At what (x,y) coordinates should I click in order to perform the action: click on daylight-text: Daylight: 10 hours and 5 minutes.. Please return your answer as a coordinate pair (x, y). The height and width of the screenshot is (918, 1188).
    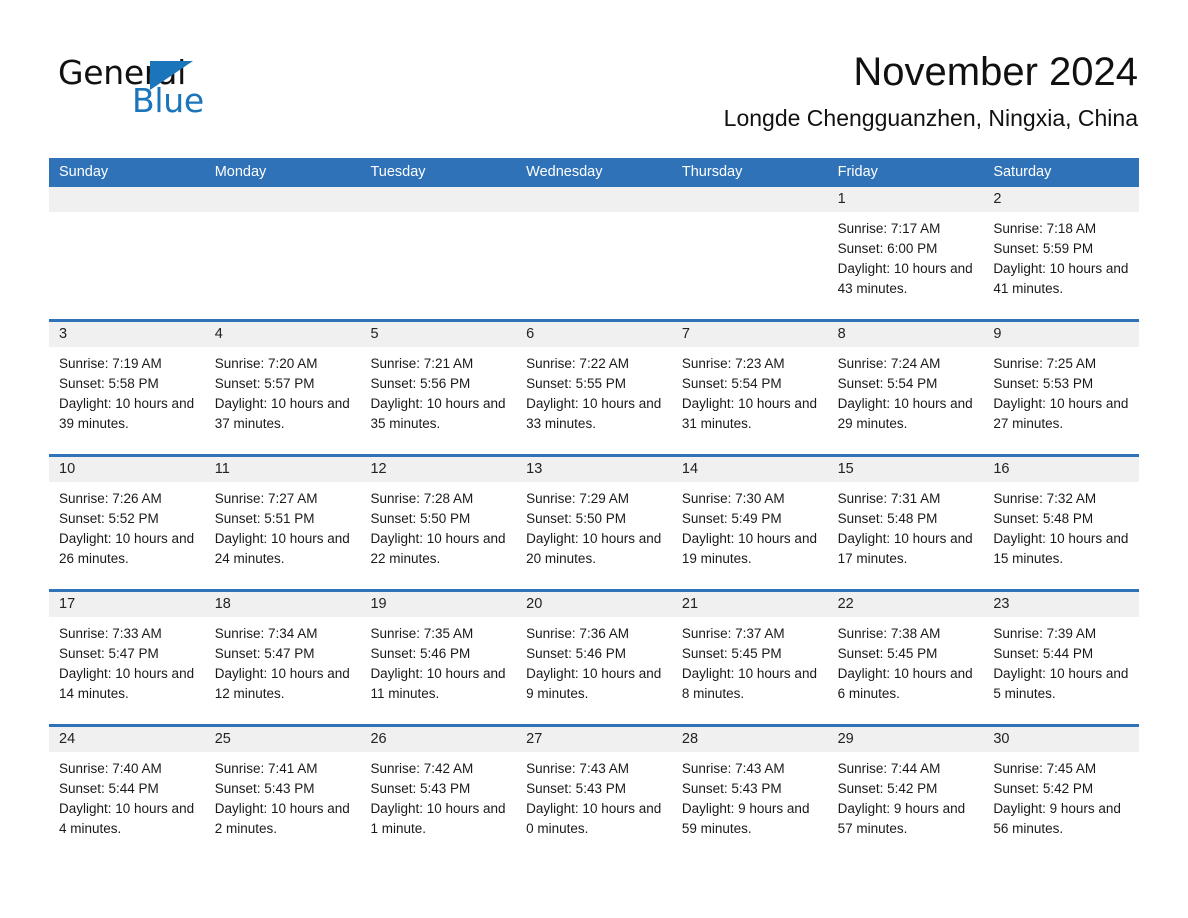
    Looking at the image, I should click on (1061, 683).